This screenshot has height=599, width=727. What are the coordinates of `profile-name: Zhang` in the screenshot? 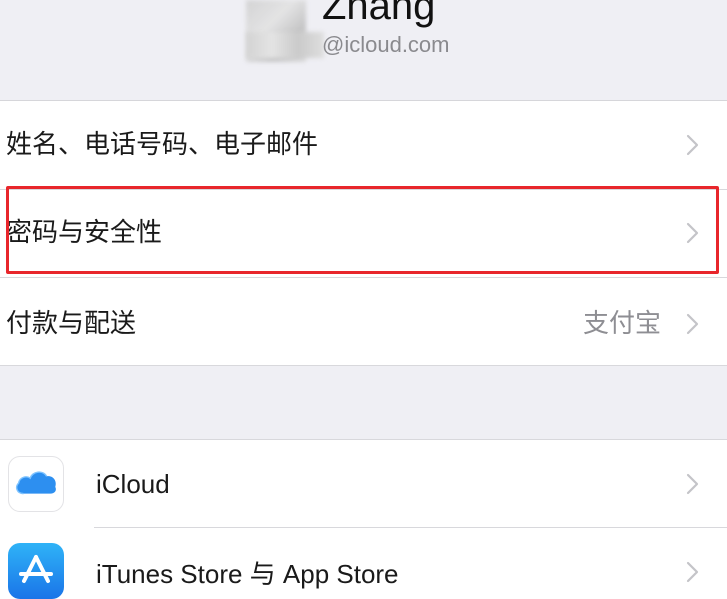 It's located at (379, 14).